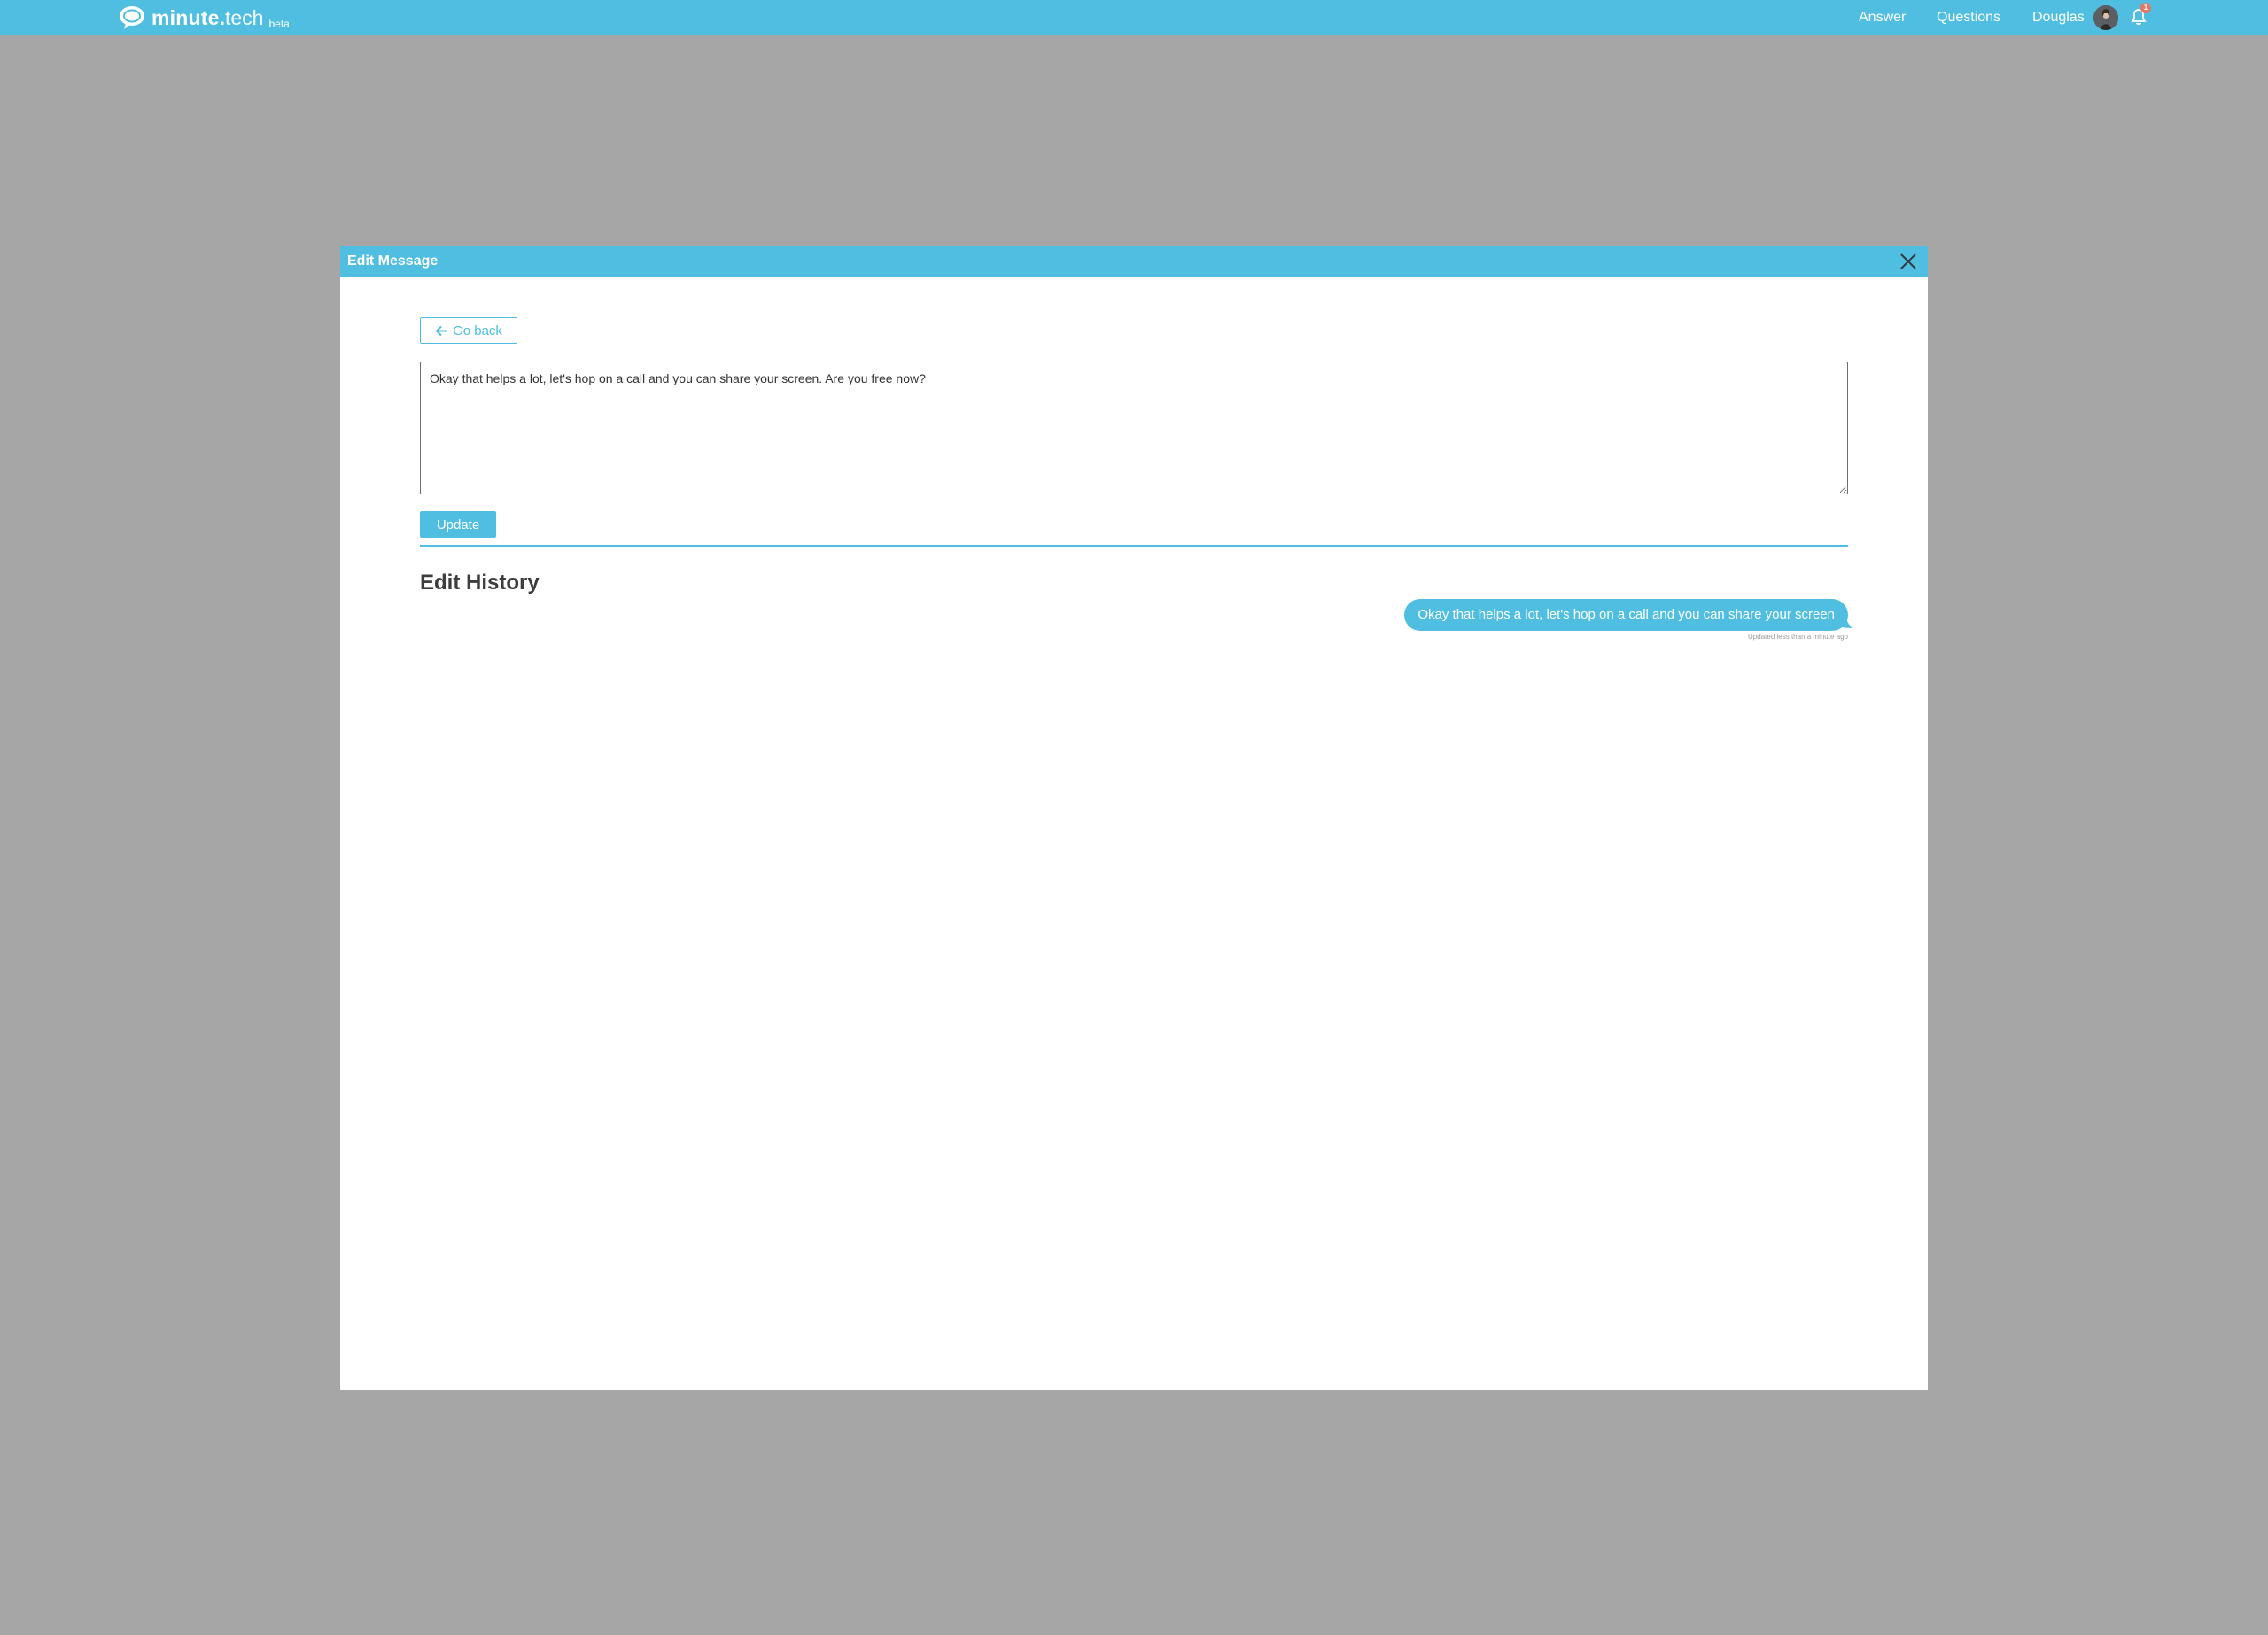 The height and width of the screenshot is (1635, 2268). I want to click on nav-questions-link: Questions, so click(1968, 18).